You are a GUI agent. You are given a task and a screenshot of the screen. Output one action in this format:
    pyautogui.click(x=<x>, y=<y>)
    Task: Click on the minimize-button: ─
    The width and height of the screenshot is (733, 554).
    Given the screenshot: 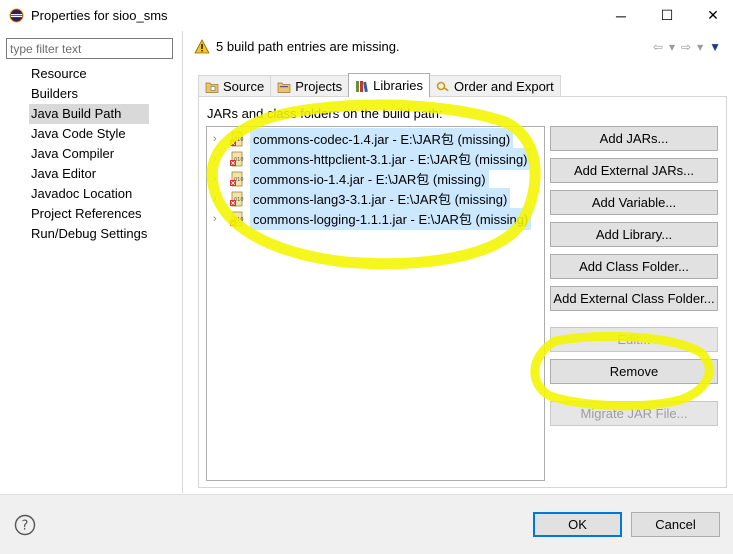 What is the action you would take?
    pyautogui.click(x=621, y=15)
    